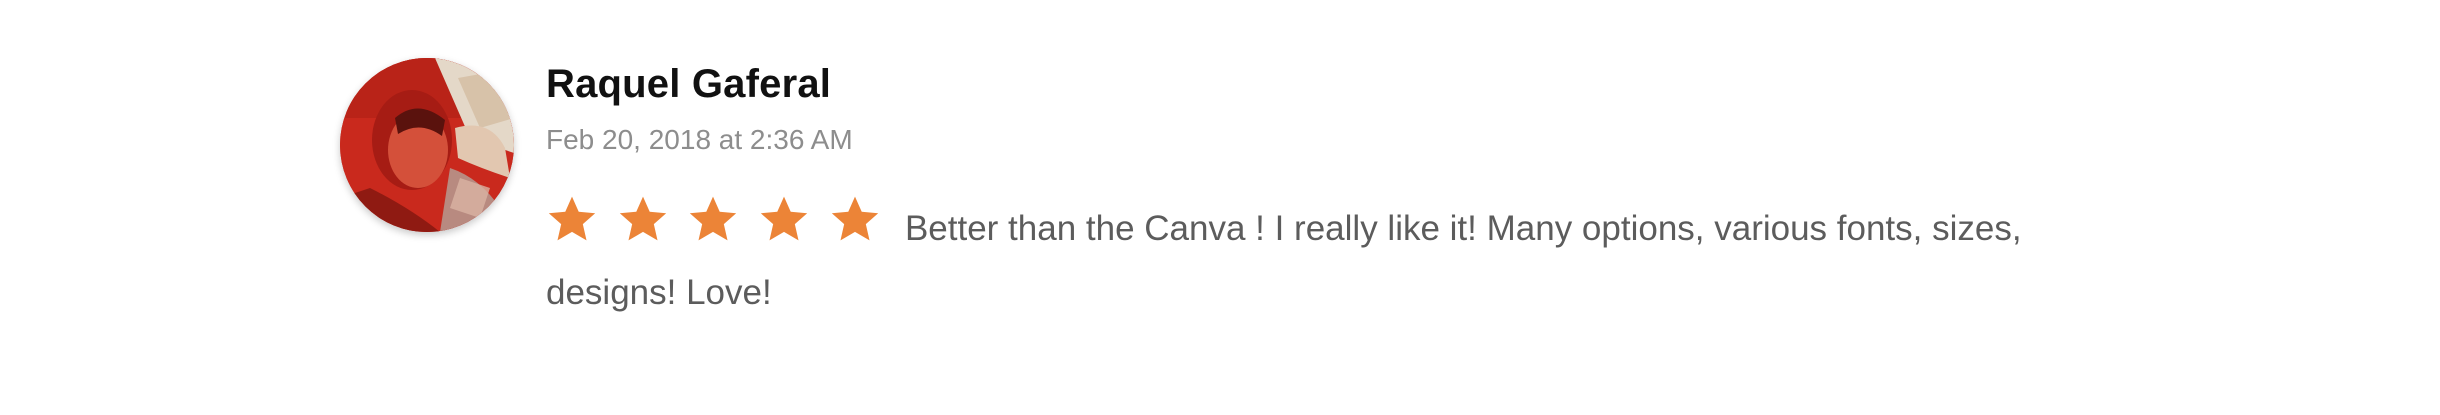 This screenshot has height=415, width=2440. I want to click on star-rating, so click(713, 229).